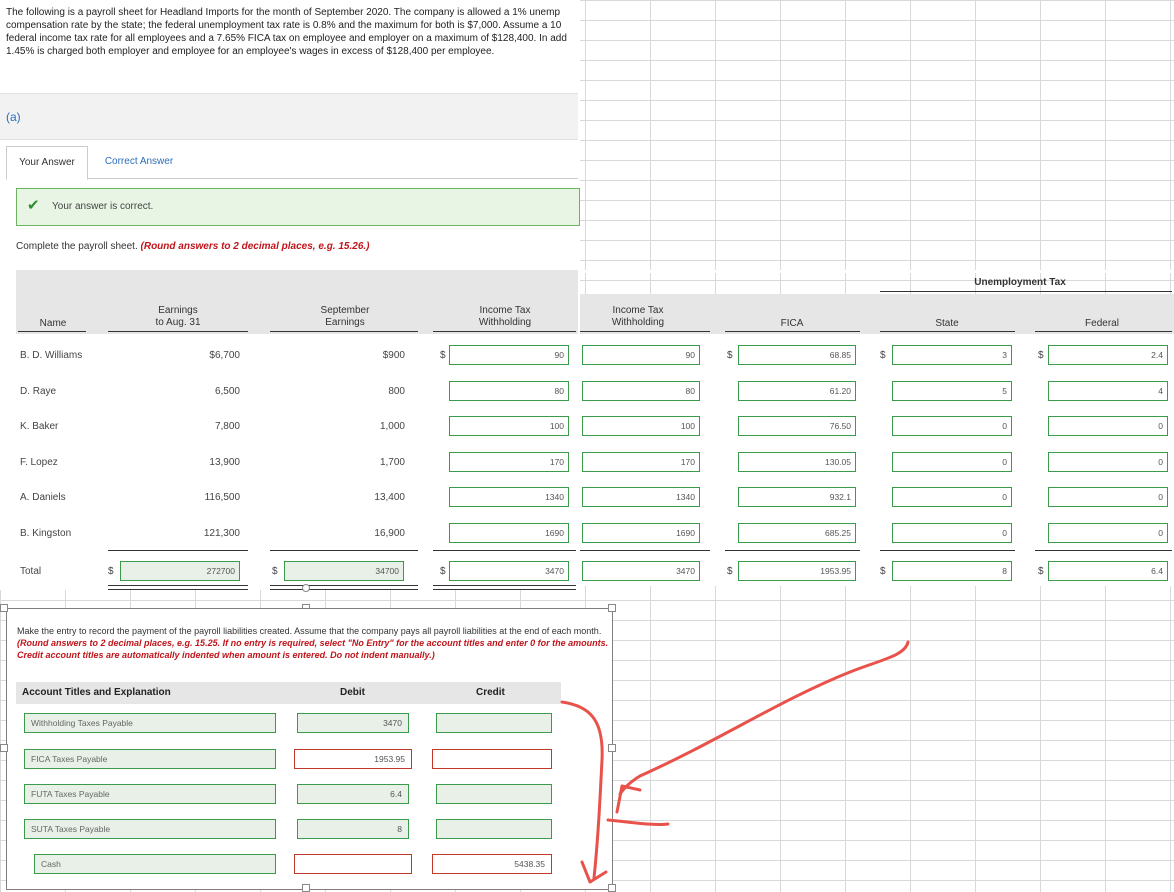  I want to click on long-arrow-line, so click(764, 718).